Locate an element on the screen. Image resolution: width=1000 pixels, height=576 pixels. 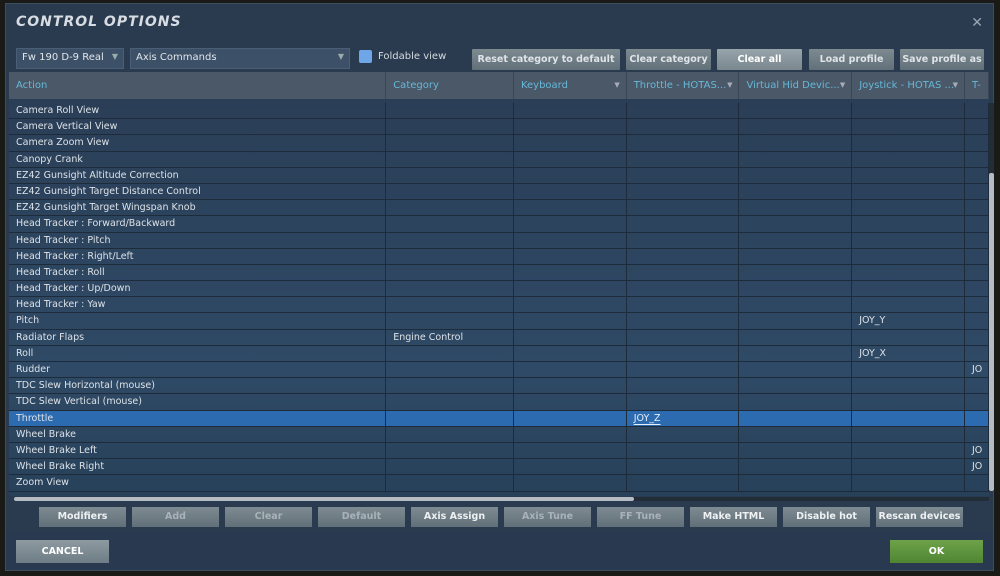
checkbox-icon is located at coordinates (365, 56).